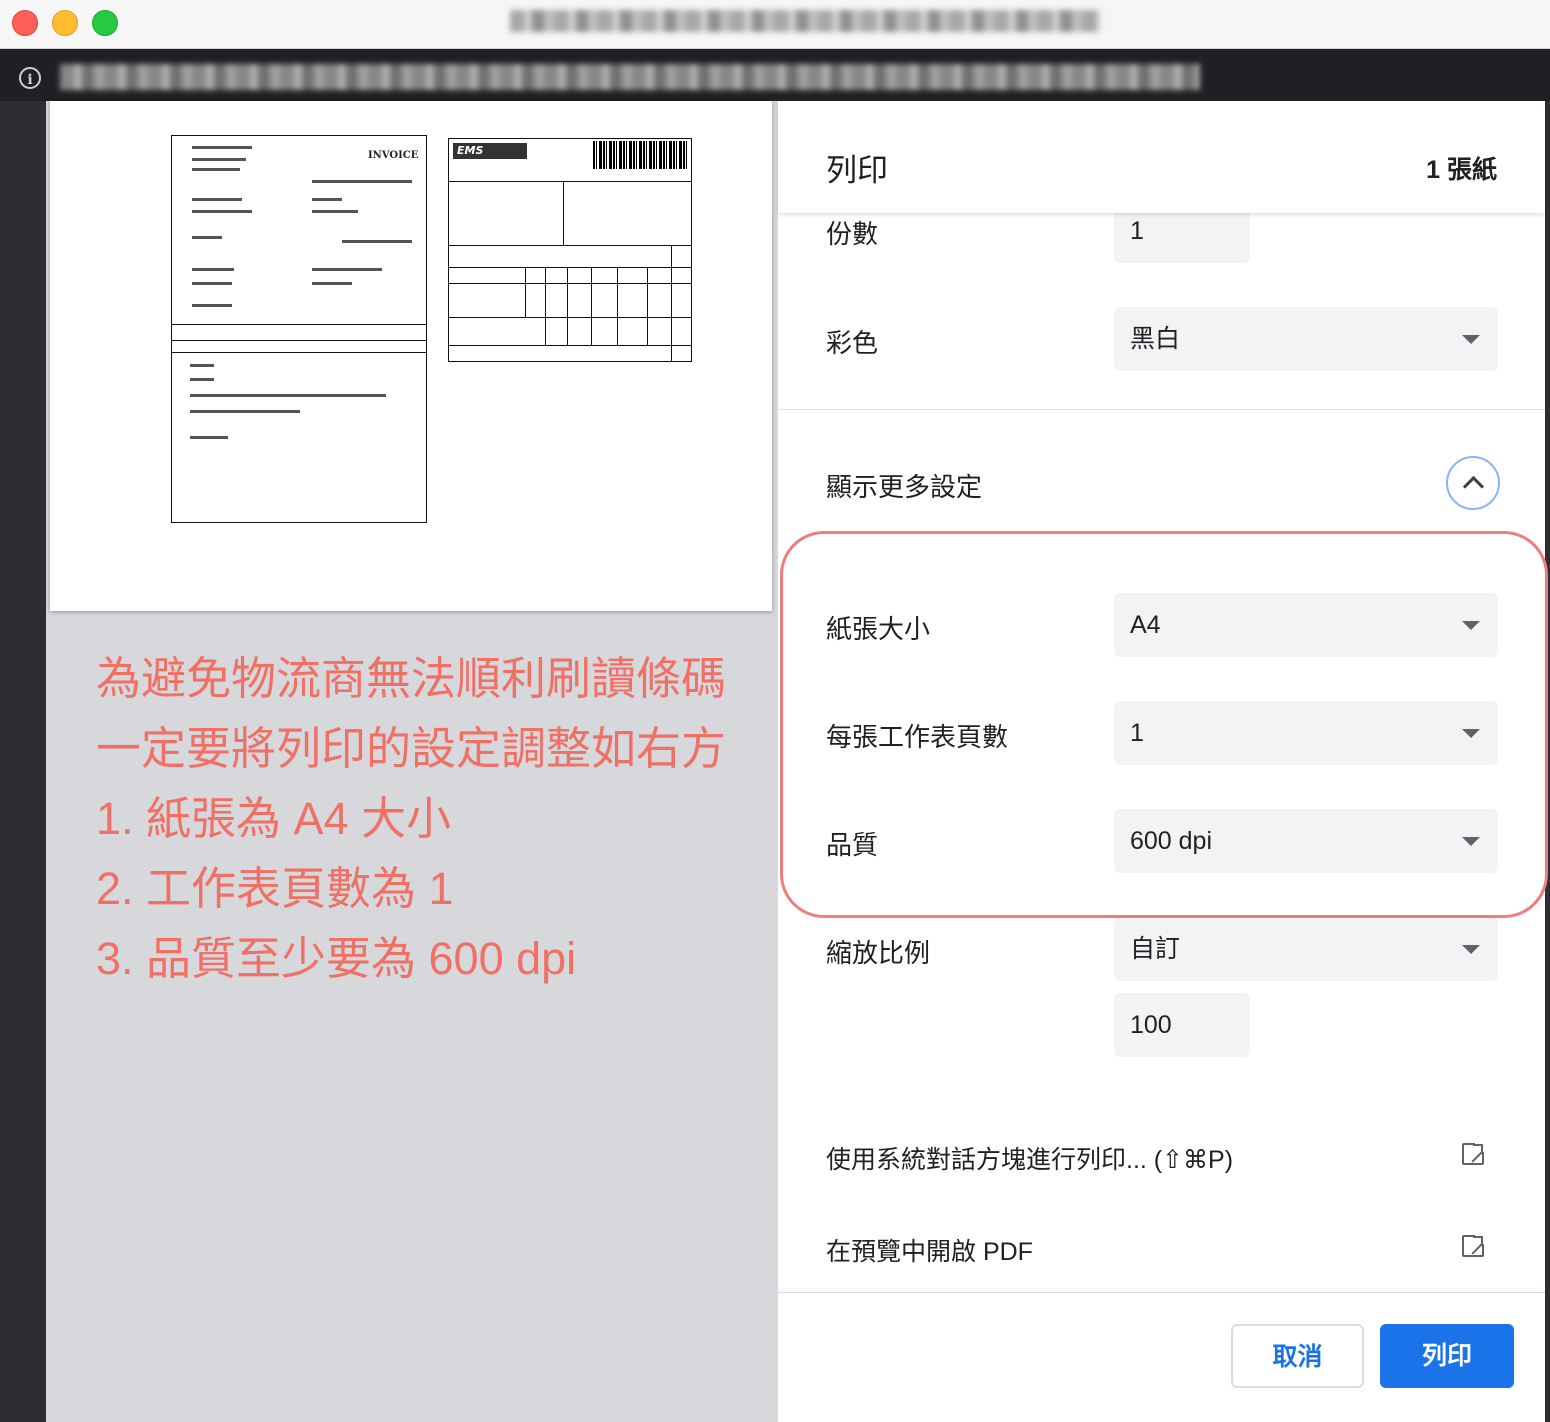  Describe the element at coordinates (1306, 625) in the screenshot. I see `paper-size-select: A4` at that location.